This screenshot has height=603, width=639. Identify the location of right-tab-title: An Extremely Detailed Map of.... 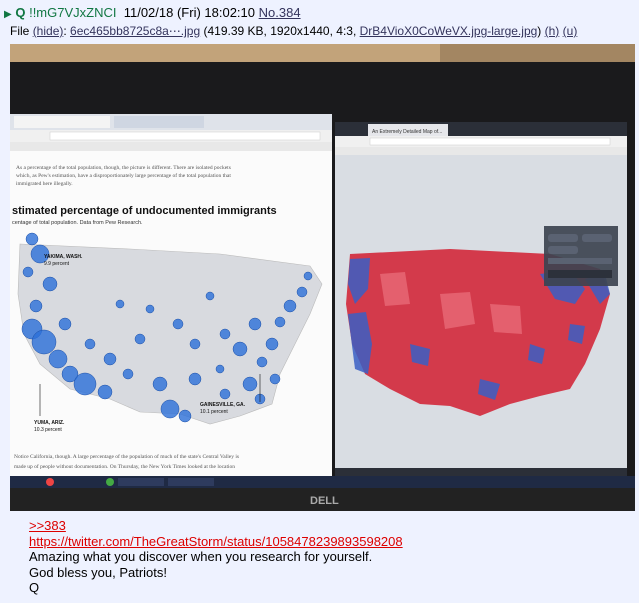
(407, 132).